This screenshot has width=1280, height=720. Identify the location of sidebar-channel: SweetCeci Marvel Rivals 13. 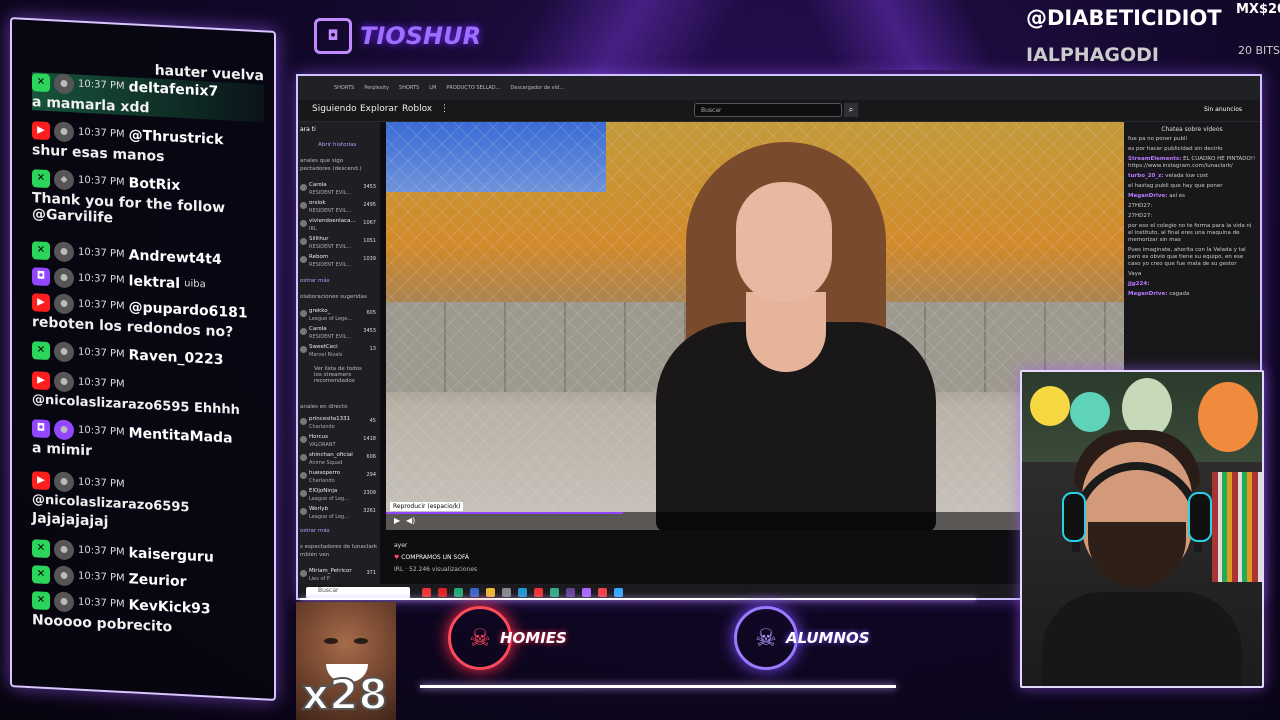
(339, 353).